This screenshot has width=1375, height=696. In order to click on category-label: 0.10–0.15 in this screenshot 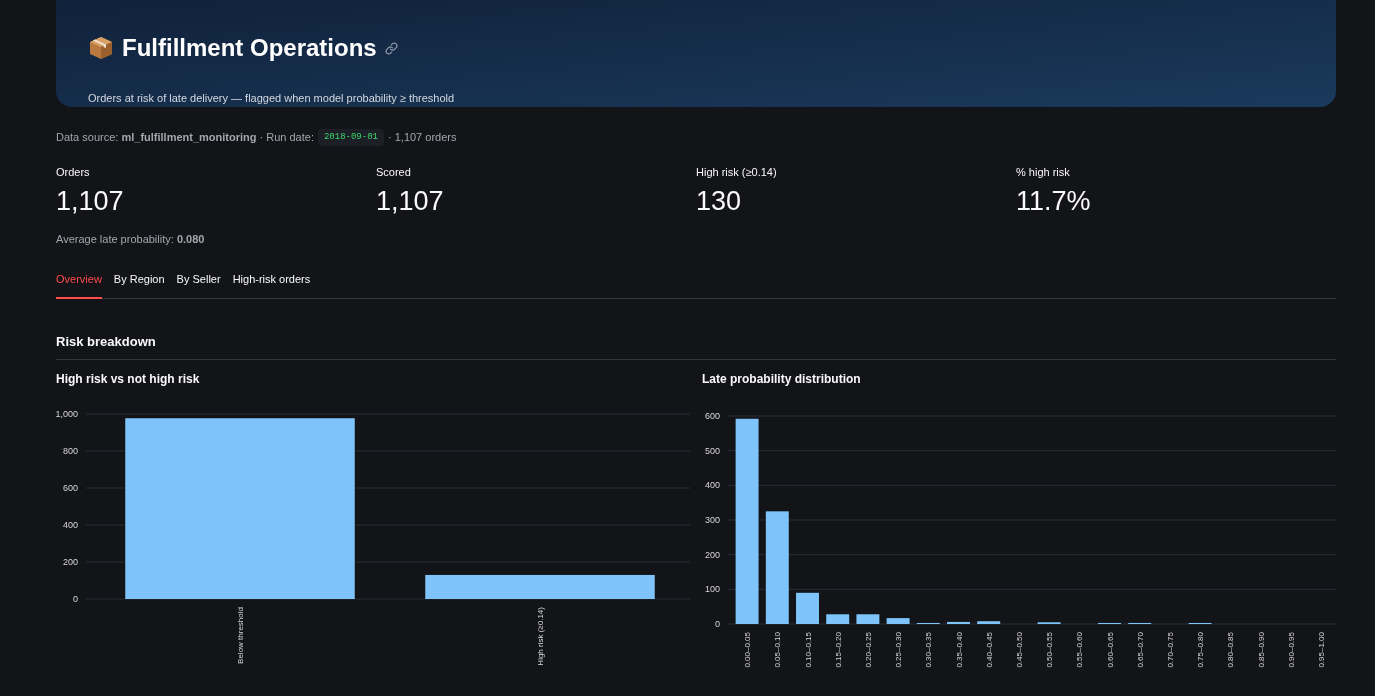, I will do `click(808, 650)`.